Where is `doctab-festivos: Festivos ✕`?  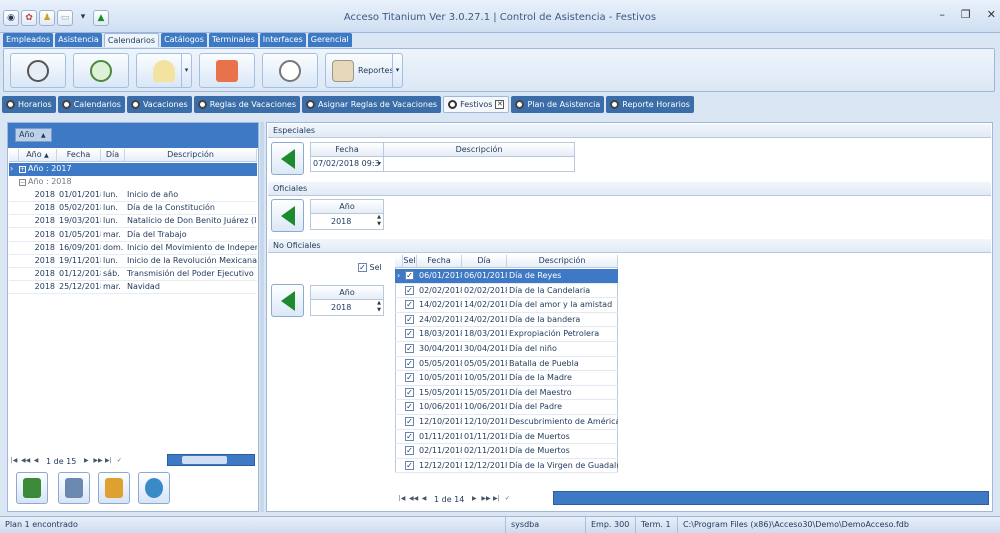 doctab-festivos: Festivos ✕ is located at coordinates (476, 104).